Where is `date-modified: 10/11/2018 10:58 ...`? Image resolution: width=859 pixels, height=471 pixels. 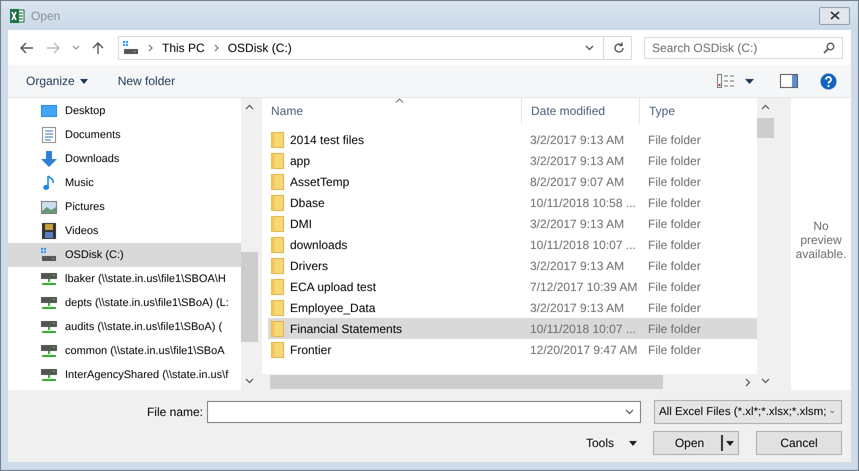 date-modified: 10/11/2018 10:58 ... is located at coordinates (583, 203).